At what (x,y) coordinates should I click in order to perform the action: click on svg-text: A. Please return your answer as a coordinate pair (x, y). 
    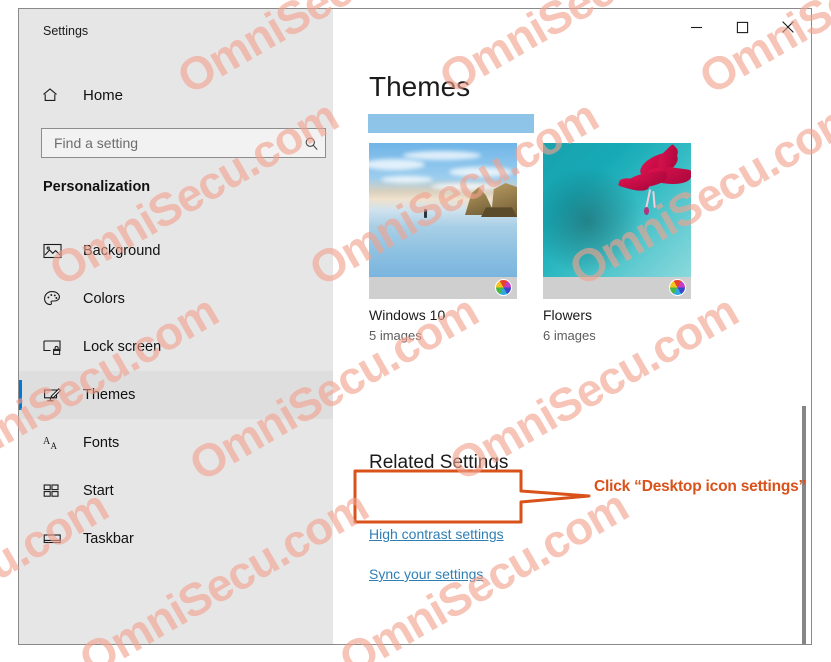
    Looking at the image, I should click on (54, 446).